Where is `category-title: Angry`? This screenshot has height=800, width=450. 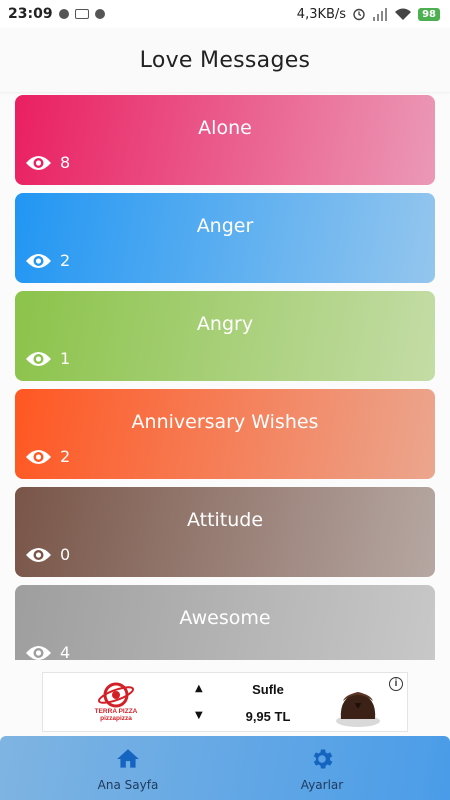 category-title: Angry is located at coordinates (225, 324).